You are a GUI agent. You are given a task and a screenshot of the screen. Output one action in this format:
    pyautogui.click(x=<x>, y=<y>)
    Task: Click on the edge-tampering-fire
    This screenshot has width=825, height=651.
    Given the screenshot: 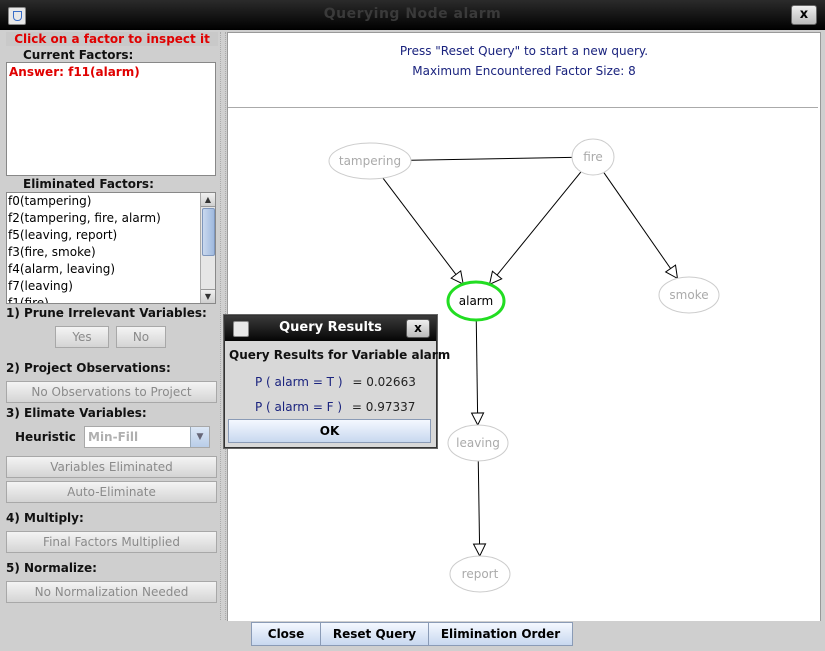 What is the action you would take?
    pyautogui.click(x=491, y=158)
    